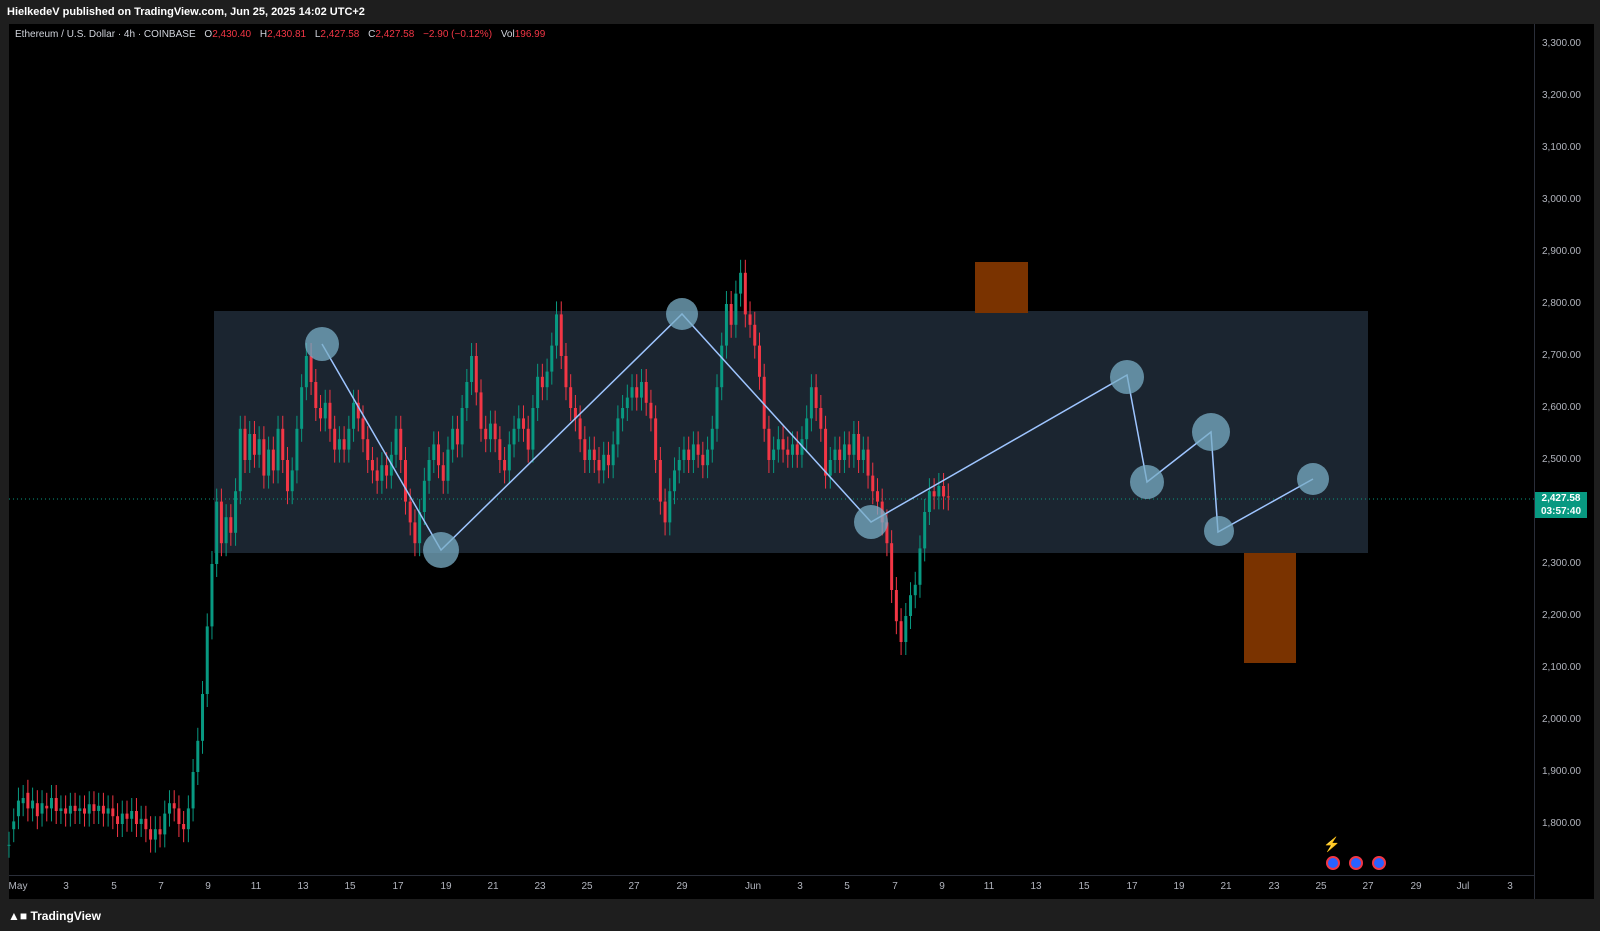 Image resolution: width=1600 pixels, height=931 pixels. Describe the element at coordinates (340, 34) in the screenshot. I see `low-value: 2,427.58` at that location.